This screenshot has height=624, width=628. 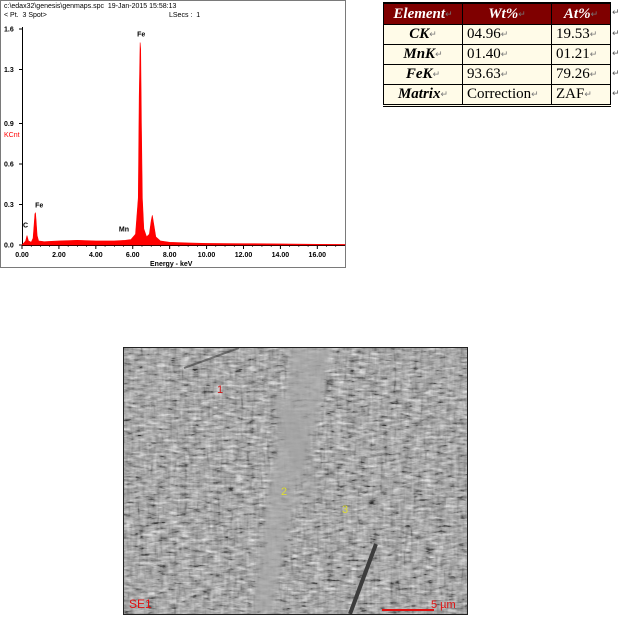 I want to click on table-header-row: Element↵ Wt%↵ At%↵, so click(x=497, y=13).